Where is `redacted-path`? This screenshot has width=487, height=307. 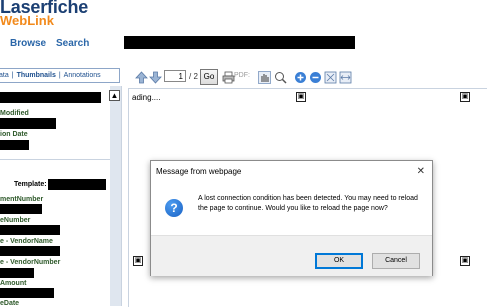 redacted-path is located at coordinates (239, 42).